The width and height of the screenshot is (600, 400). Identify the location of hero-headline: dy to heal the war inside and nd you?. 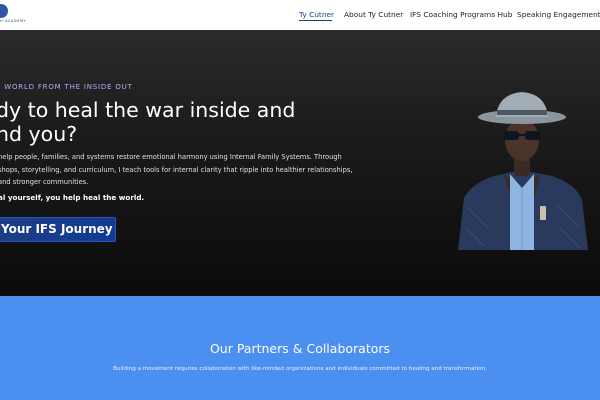
(148, 122).